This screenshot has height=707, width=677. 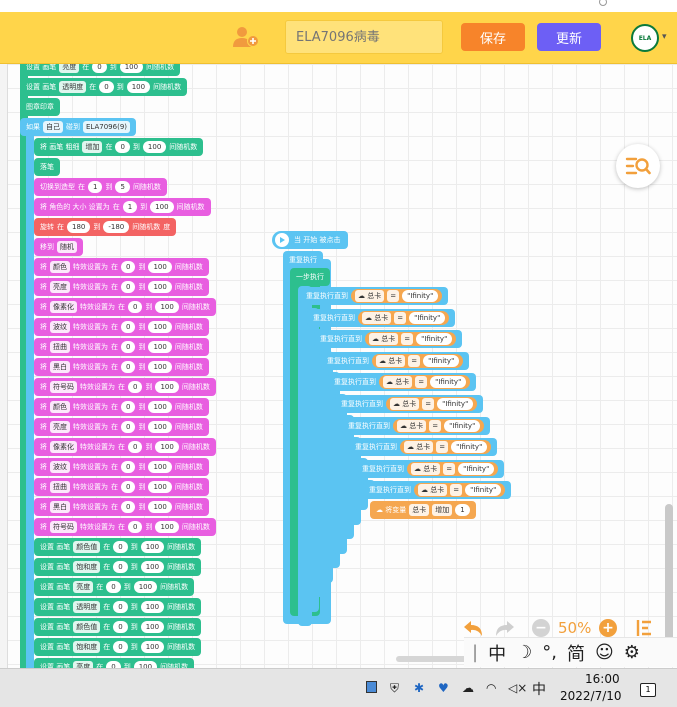 I want to click on change-pen-size-block: 将 画笔 粗细 增加在 0 到 100 间随机数, so click(x=119, y=147).